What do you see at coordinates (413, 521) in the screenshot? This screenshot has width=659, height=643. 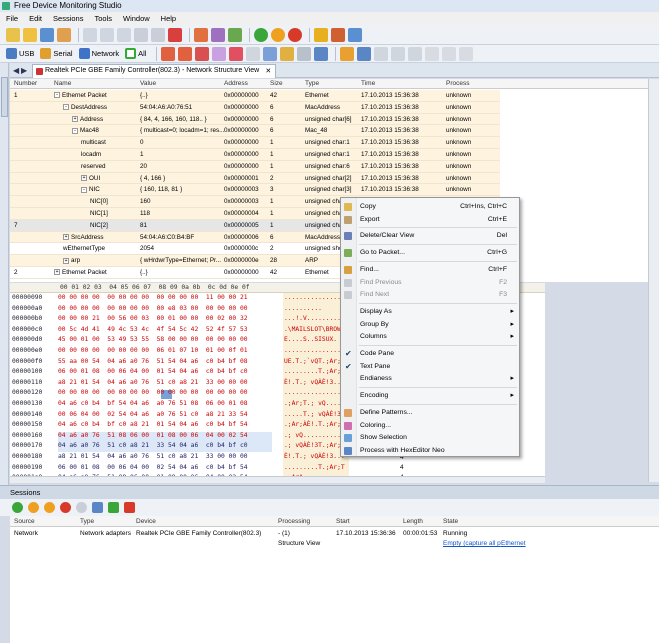 I see `col-length: Length` at bounding box center [413, 521].